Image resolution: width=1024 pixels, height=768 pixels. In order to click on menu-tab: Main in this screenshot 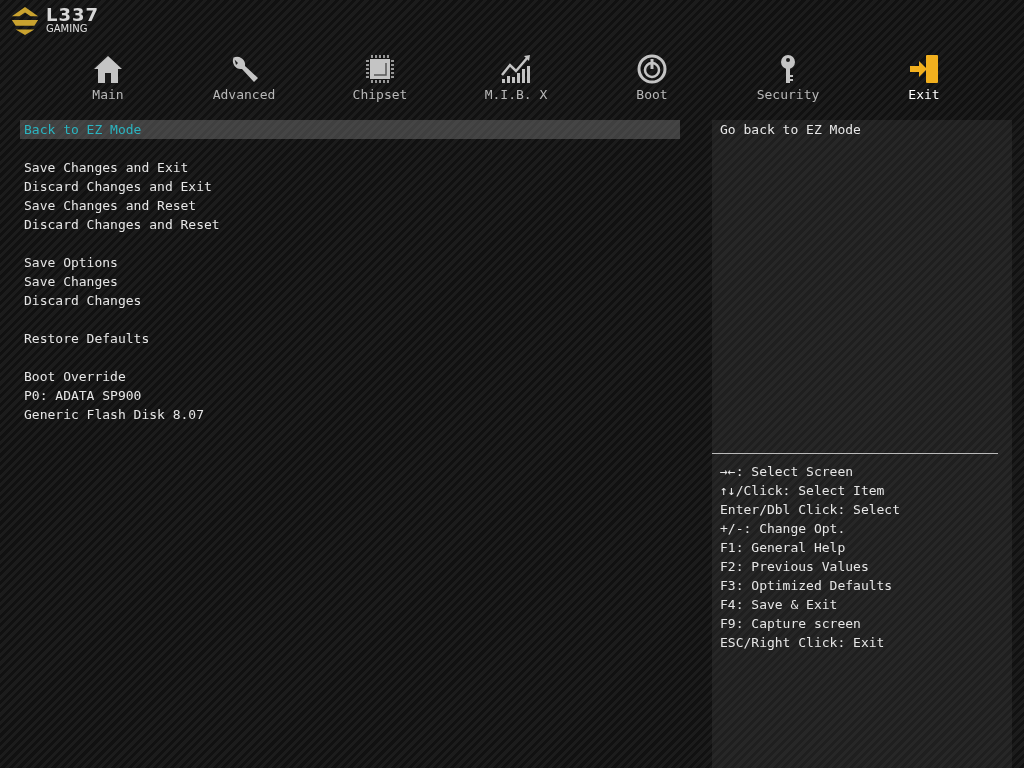, I will do `click(108, 82)`.